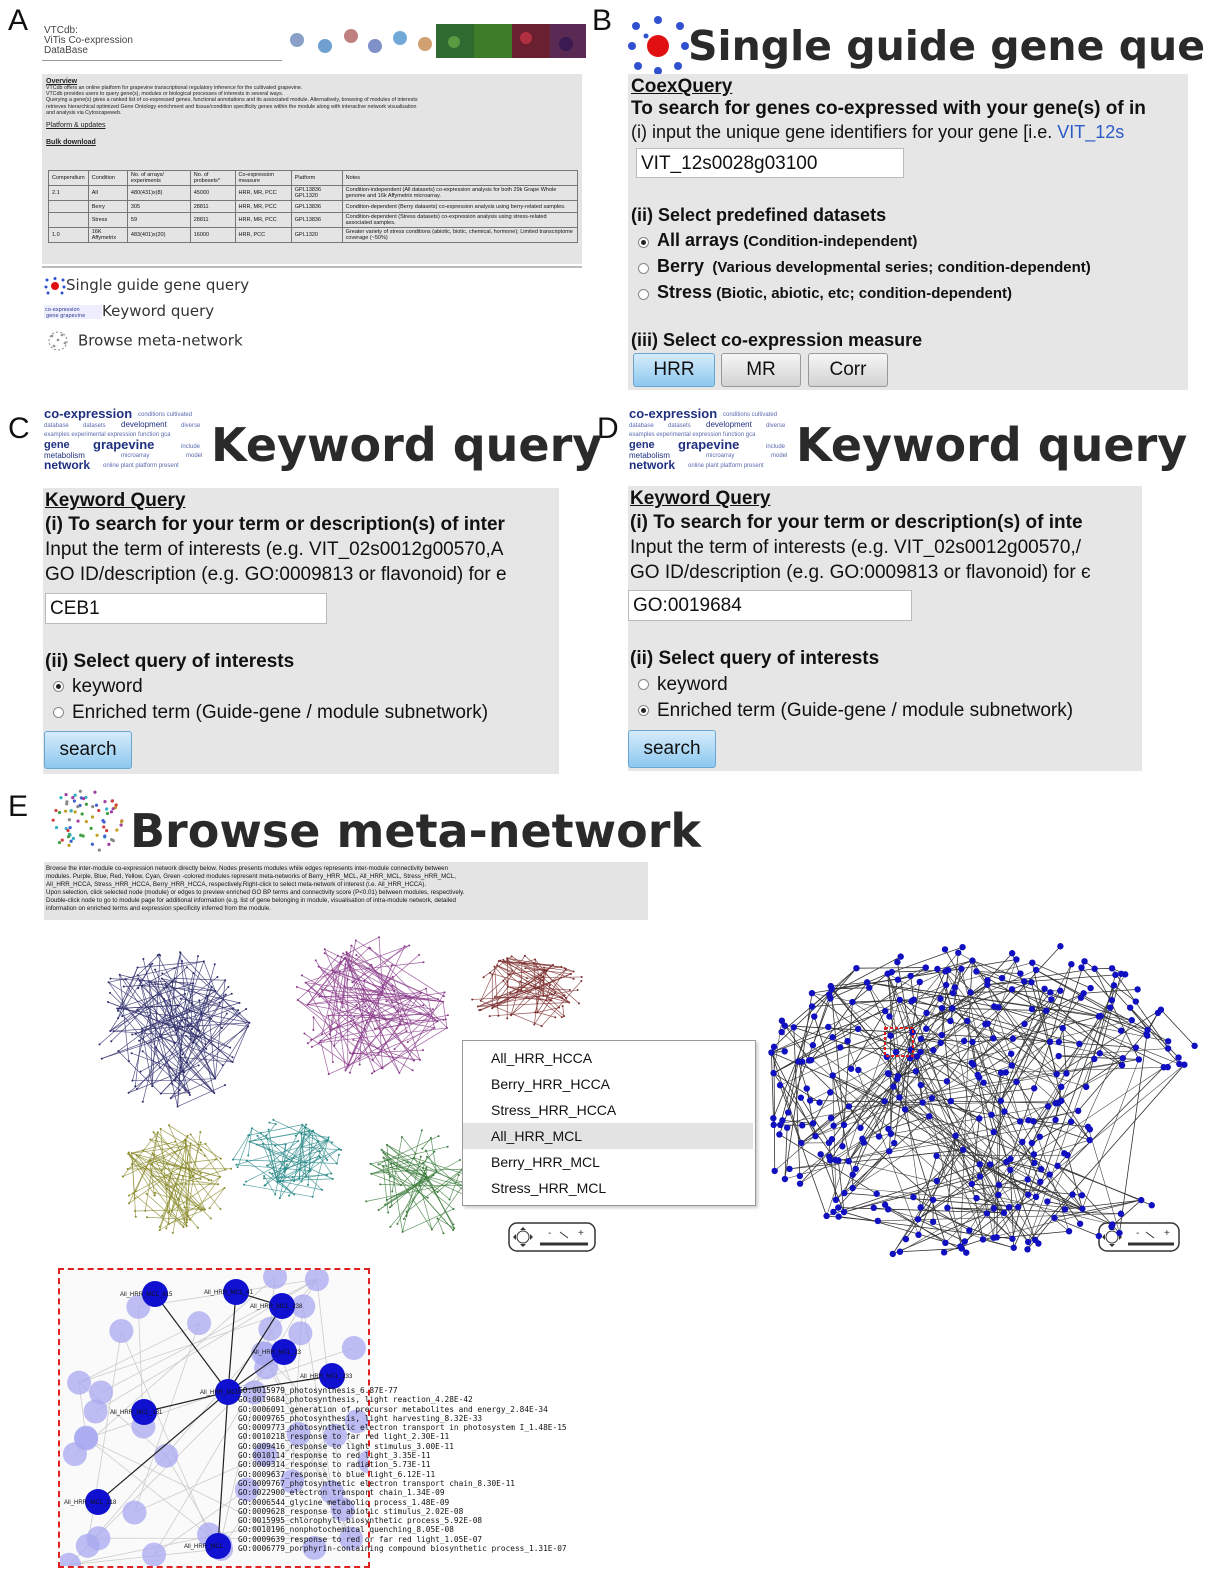 The width and height of the screenshot is (1208, 1595). Describe the element at coordinates (770, 163) in the screenshot. I see `gene-id-input: VIT_12s0028g03100` at that location.